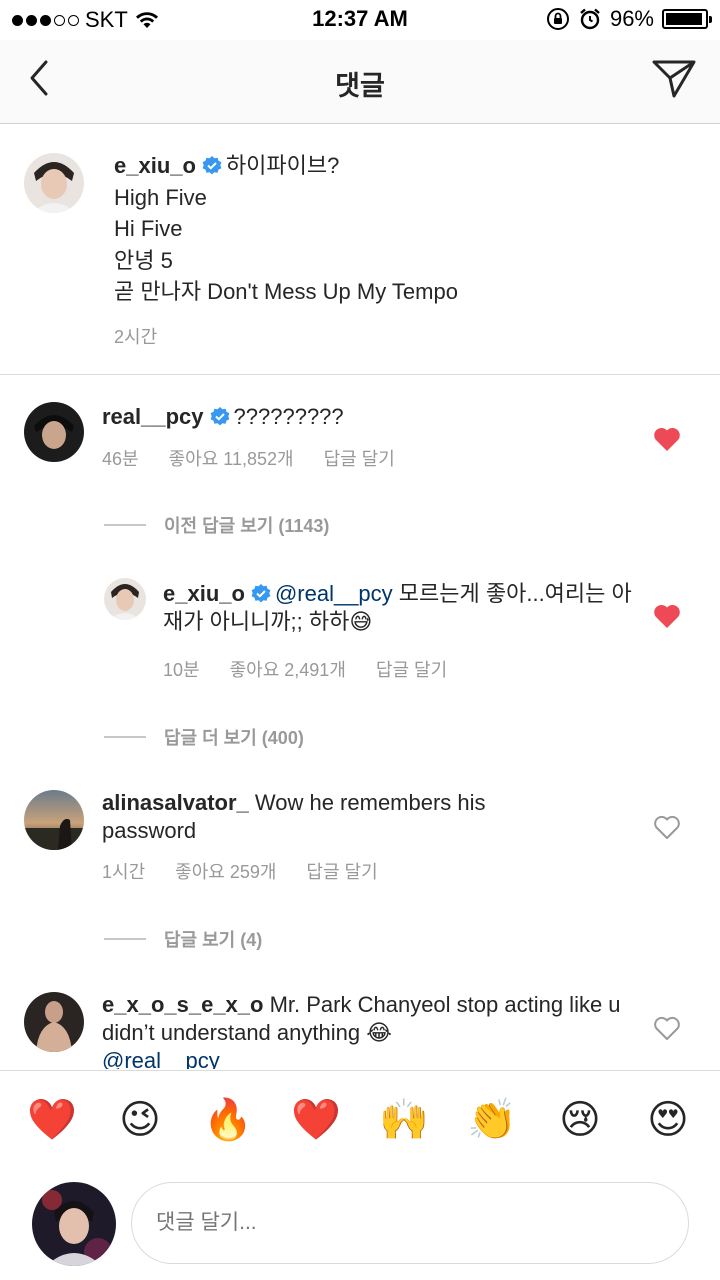  I want to click on page-title: 댓글, so click(360, 86).